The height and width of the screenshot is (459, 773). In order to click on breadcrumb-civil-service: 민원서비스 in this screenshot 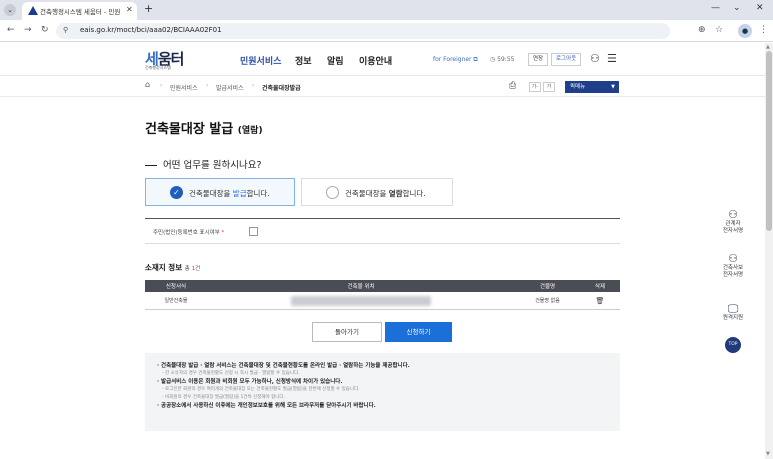, I will do `click(184, 87)`.